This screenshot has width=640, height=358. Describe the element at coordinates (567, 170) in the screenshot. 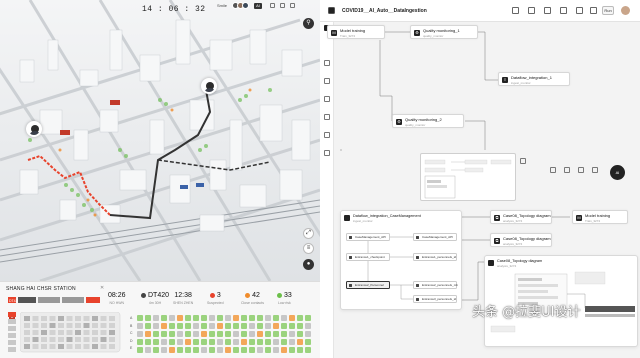

I see `zoom-out-icon` at that location.